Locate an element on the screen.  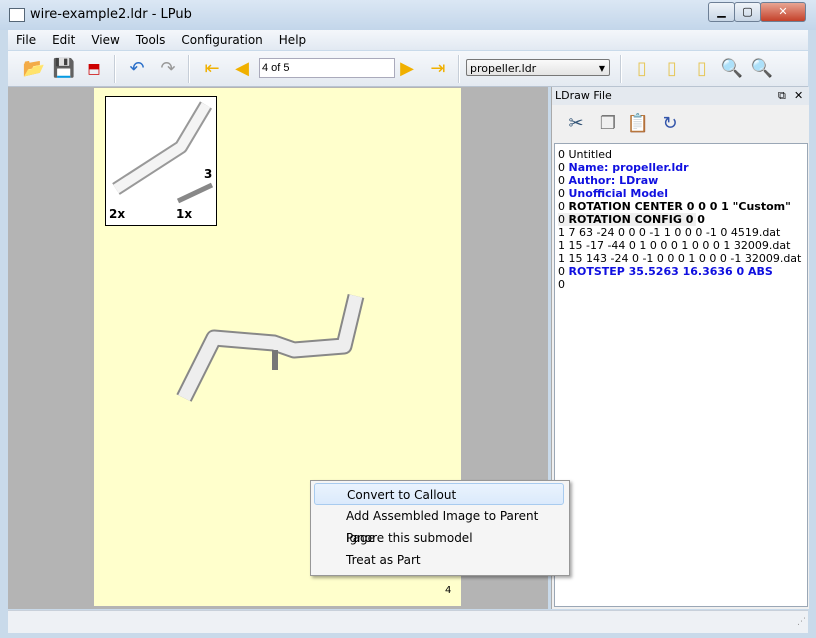
part-images is located at coordinates (163, 152).